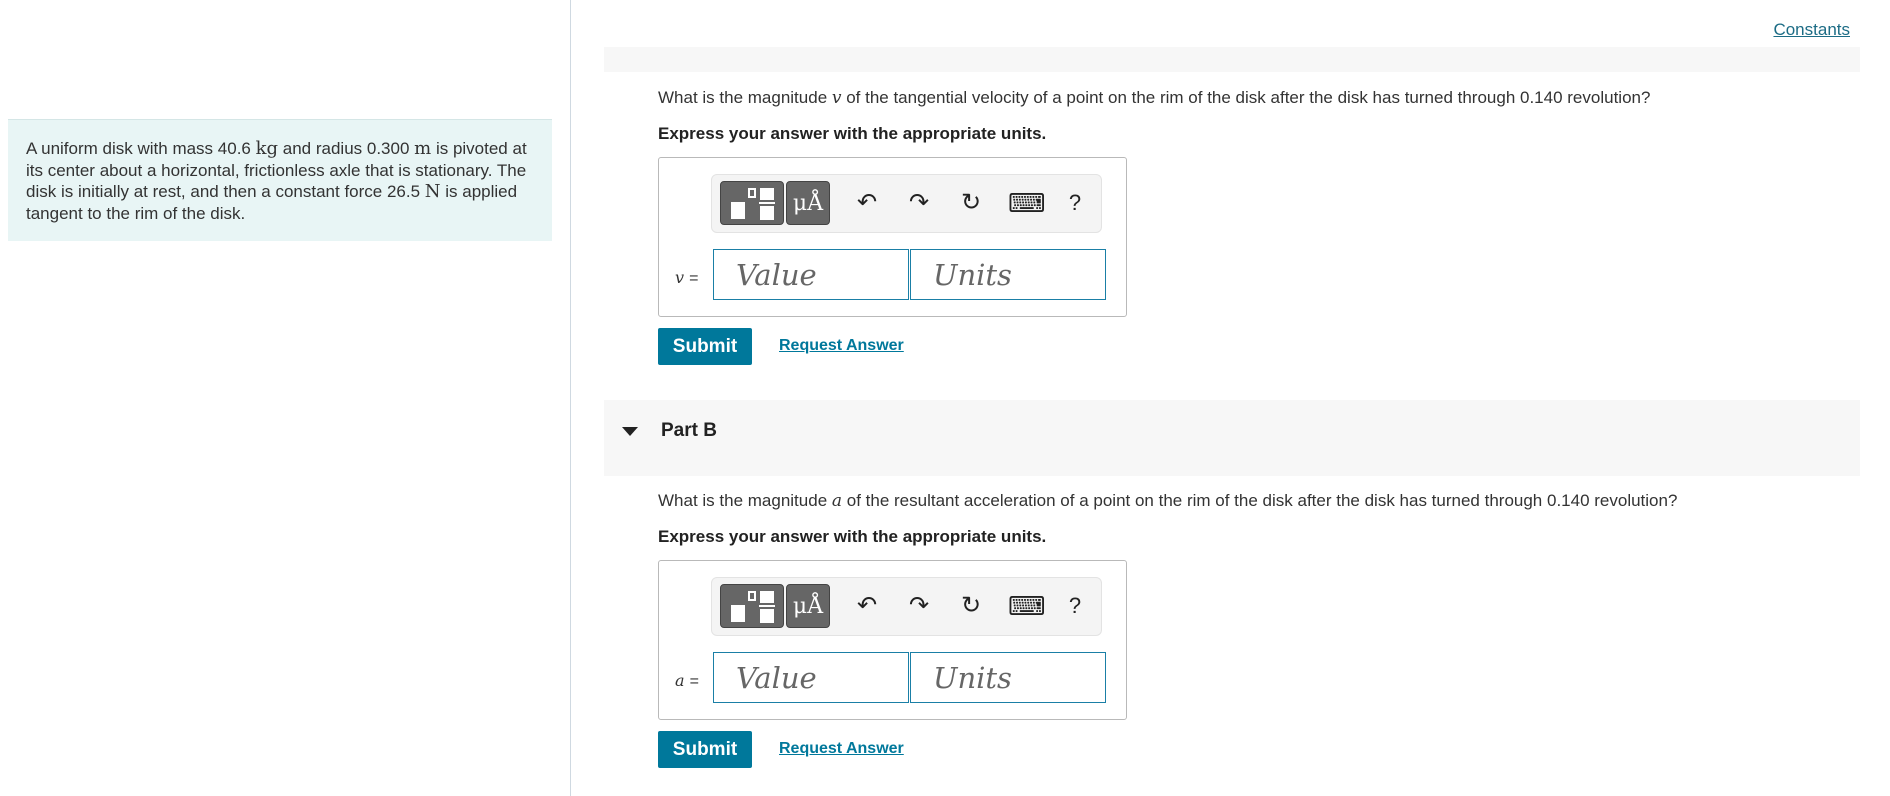  What do you see at coordinates (570, 398) in the screenshot?
I see `panel-divider` at bounding box center [570, 398].